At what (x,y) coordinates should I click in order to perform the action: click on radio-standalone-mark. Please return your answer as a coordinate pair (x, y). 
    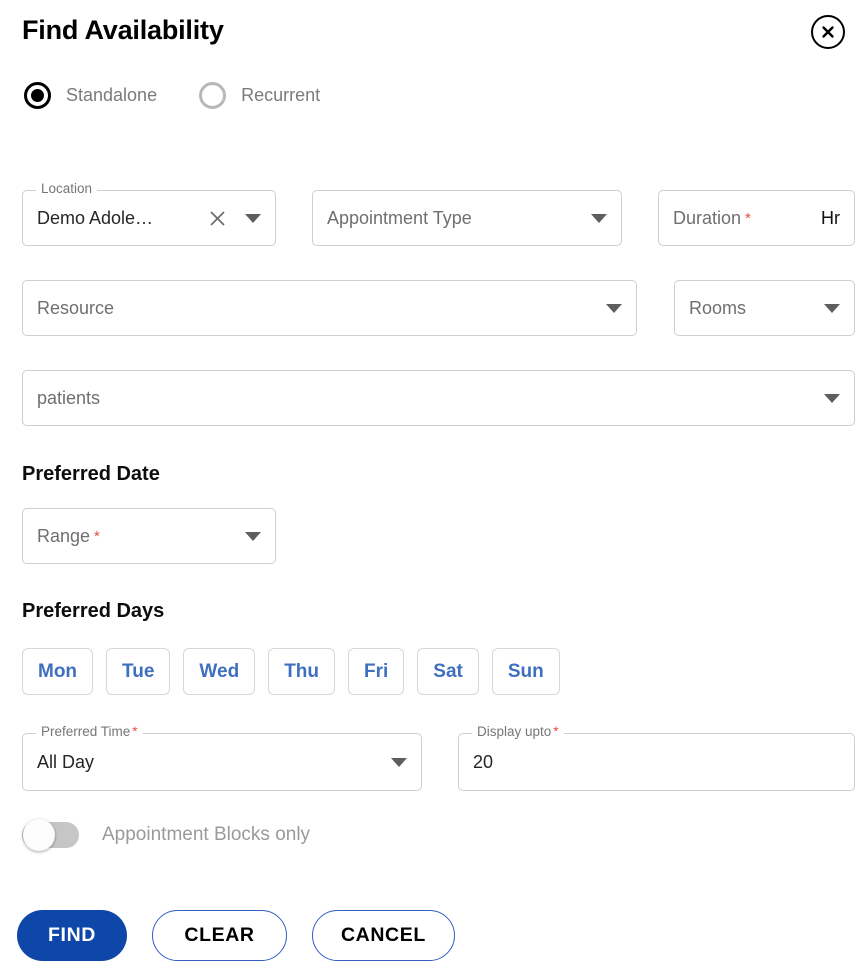
    Looking at the image, I should click on (37, 95).